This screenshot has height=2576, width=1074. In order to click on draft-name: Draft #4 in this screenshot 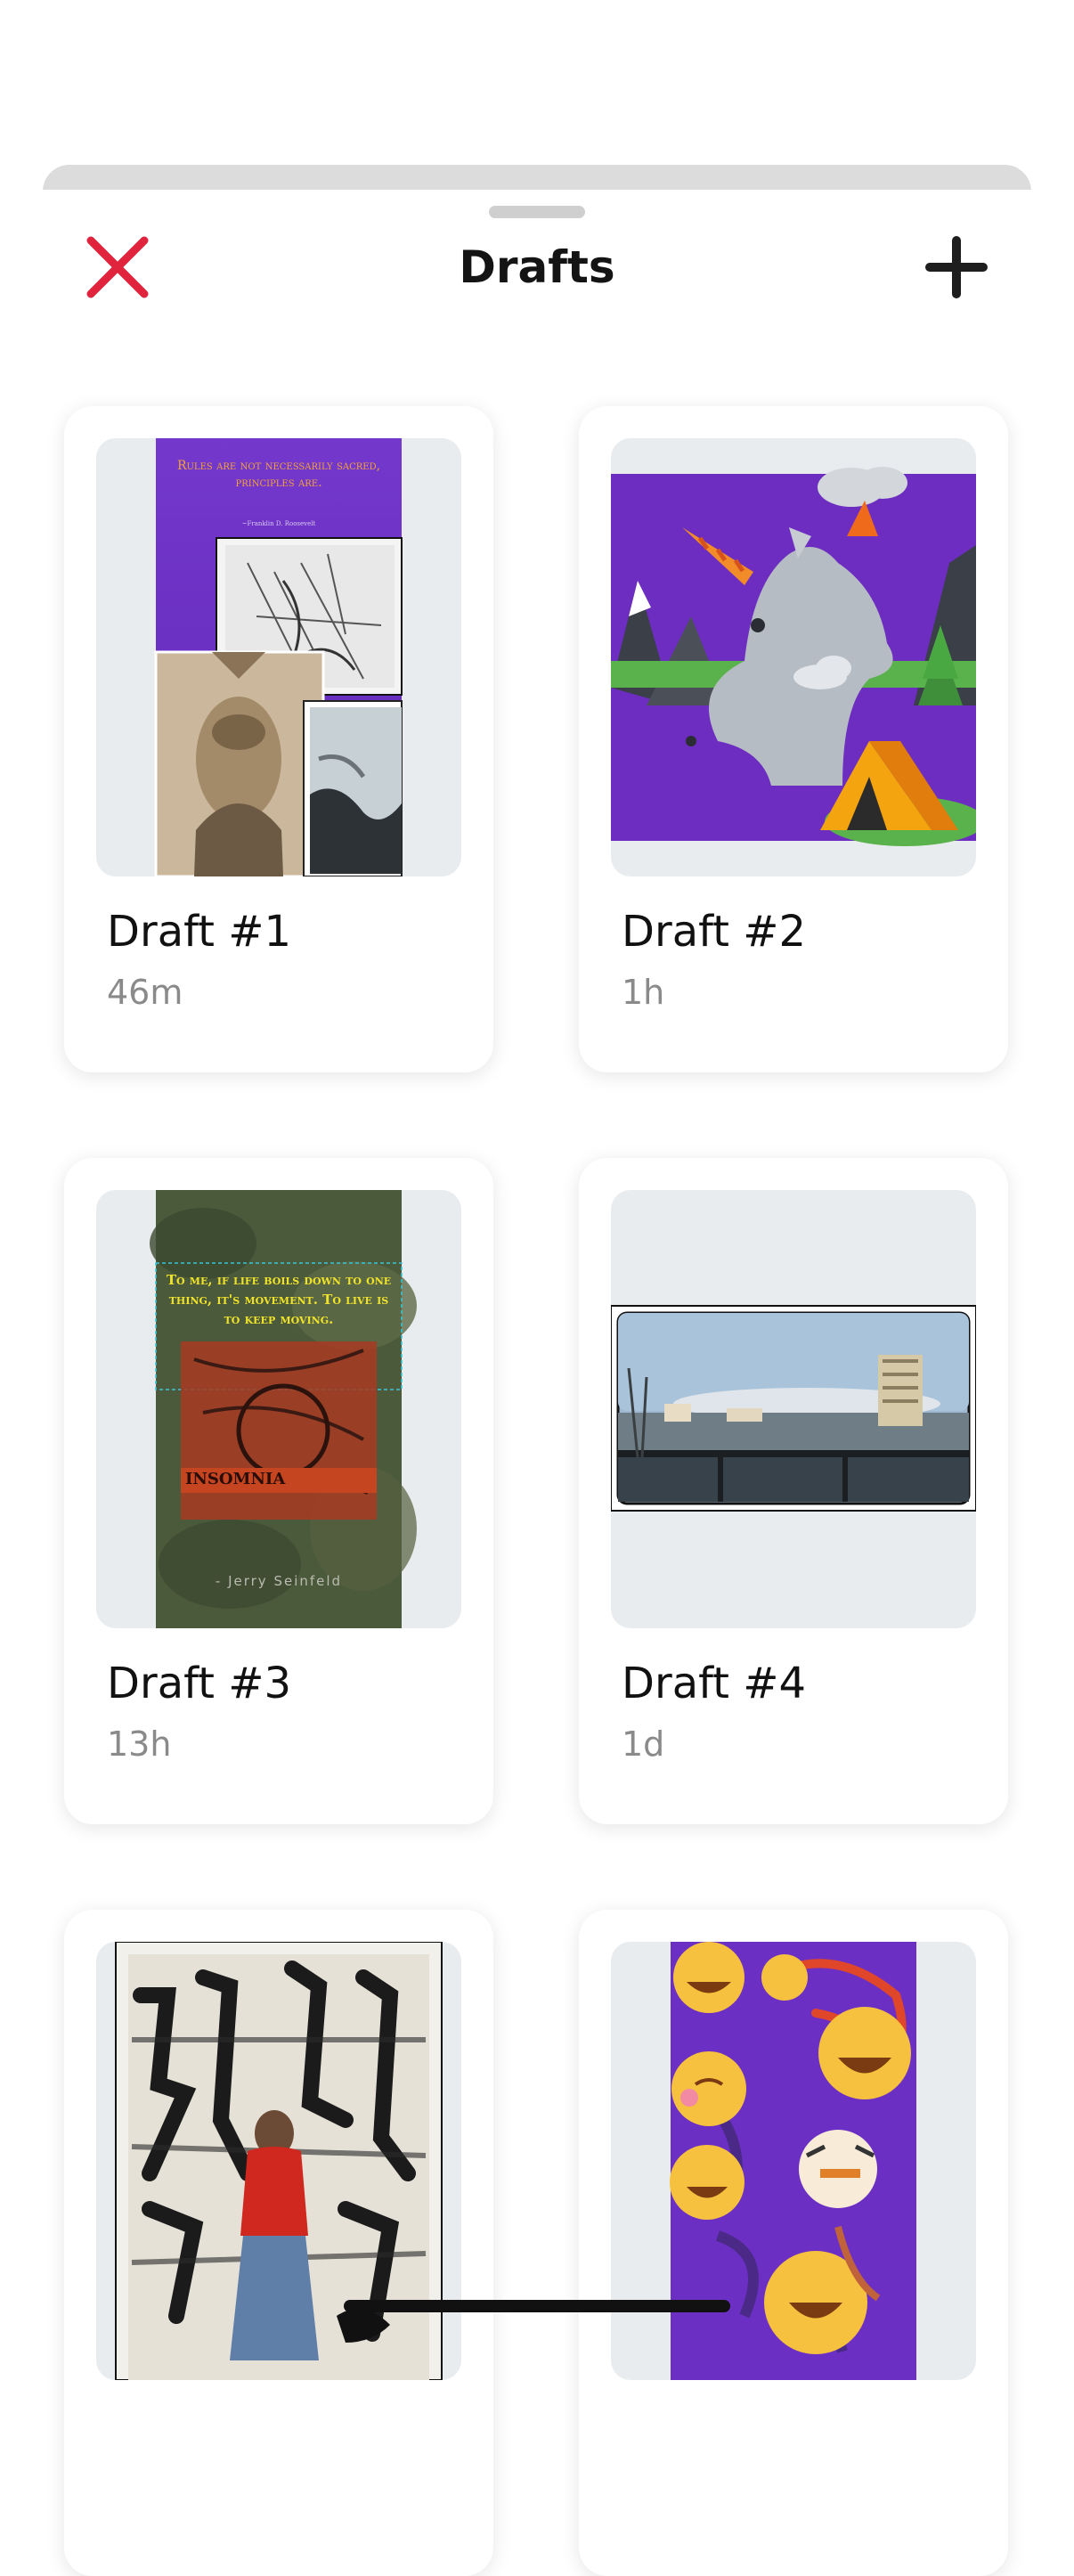, I will do `click(714, 1684)`.